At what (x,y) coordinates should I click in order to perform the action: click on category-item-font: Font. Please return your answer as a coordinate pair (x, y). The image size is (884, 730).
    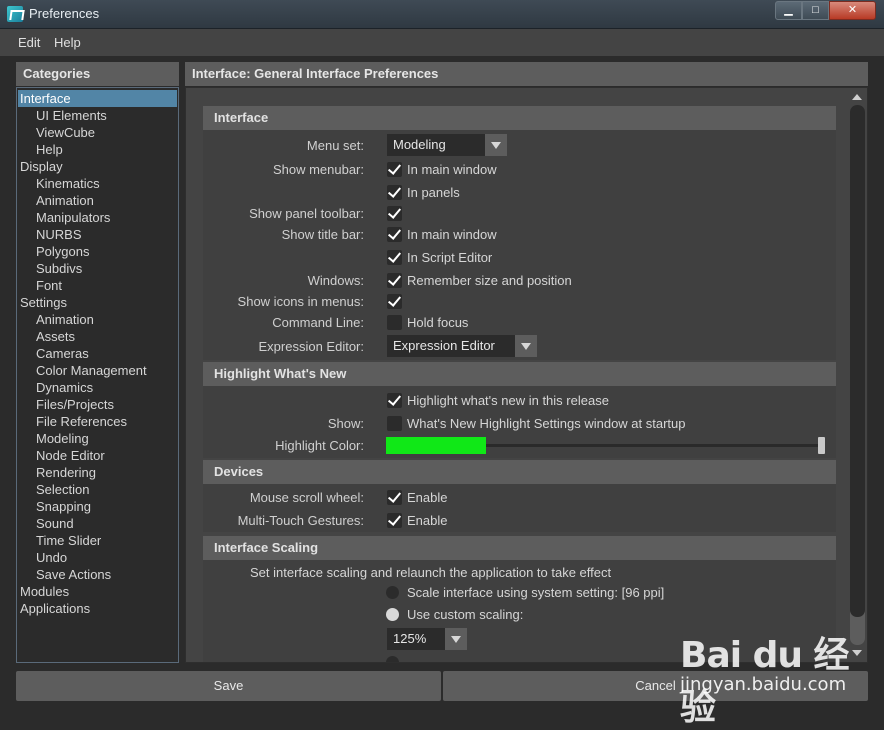
    Looking at the image, I should click on (97, 285).